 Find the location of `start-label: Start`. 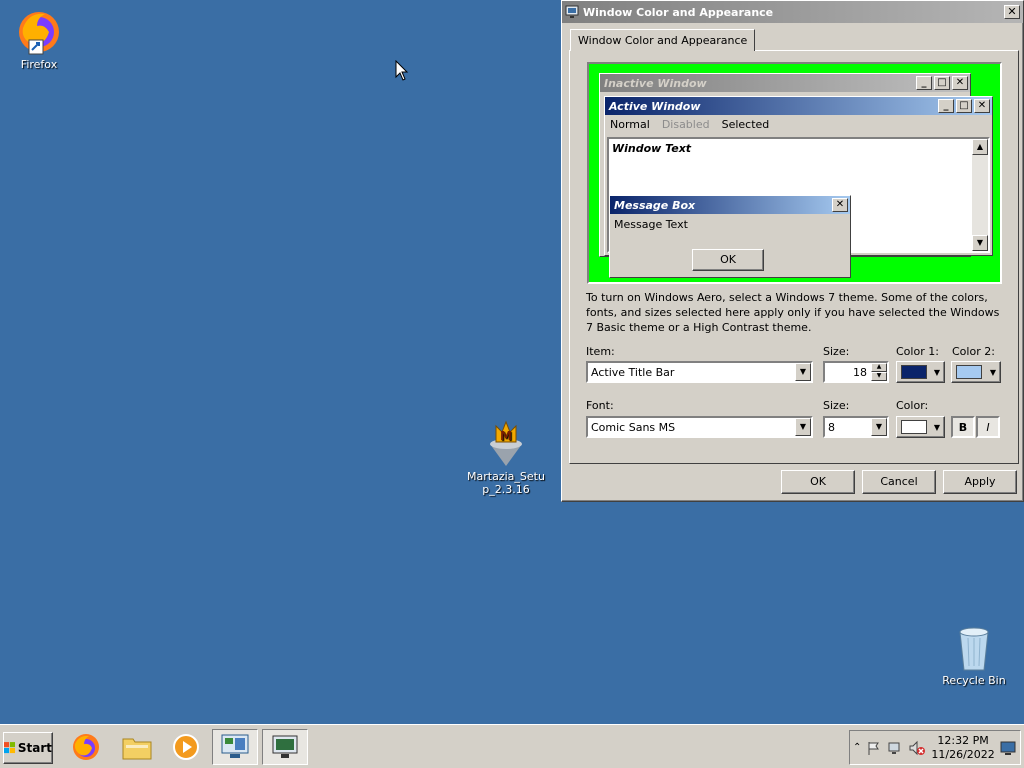

start-label: Start is located at coordinates (34, 748).